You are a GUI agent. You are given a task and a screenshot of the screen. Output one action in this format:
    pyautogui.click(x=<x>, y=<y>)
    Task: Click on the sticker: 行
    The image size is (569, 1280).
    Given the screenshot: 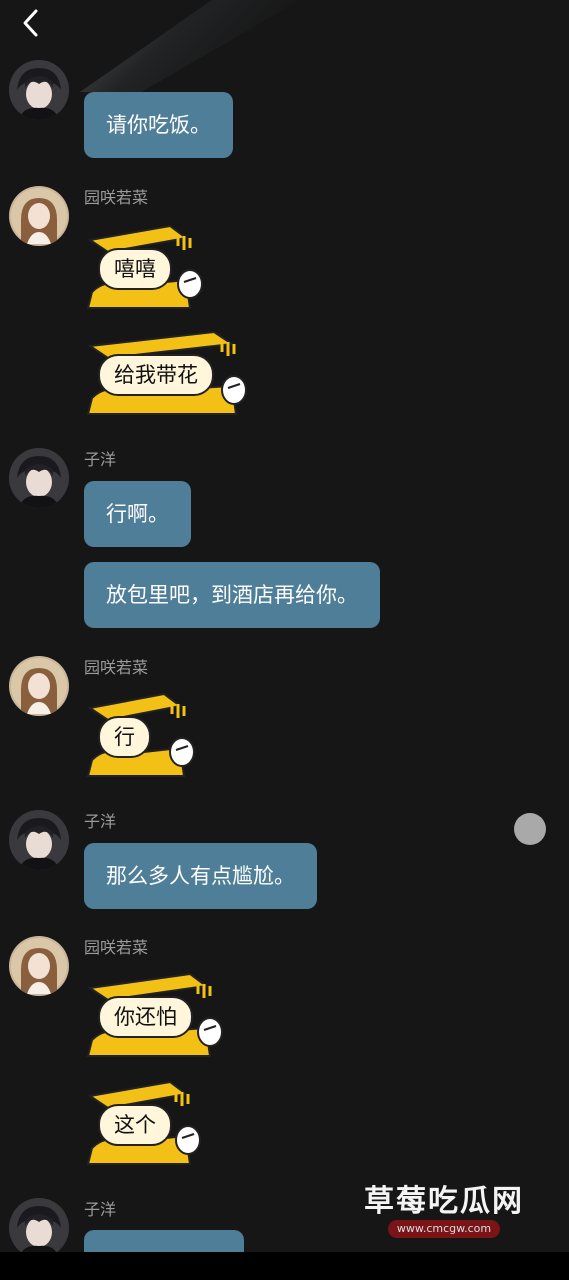 What is the action you would take?
    pyautogui.click(x=142, y=735)
    